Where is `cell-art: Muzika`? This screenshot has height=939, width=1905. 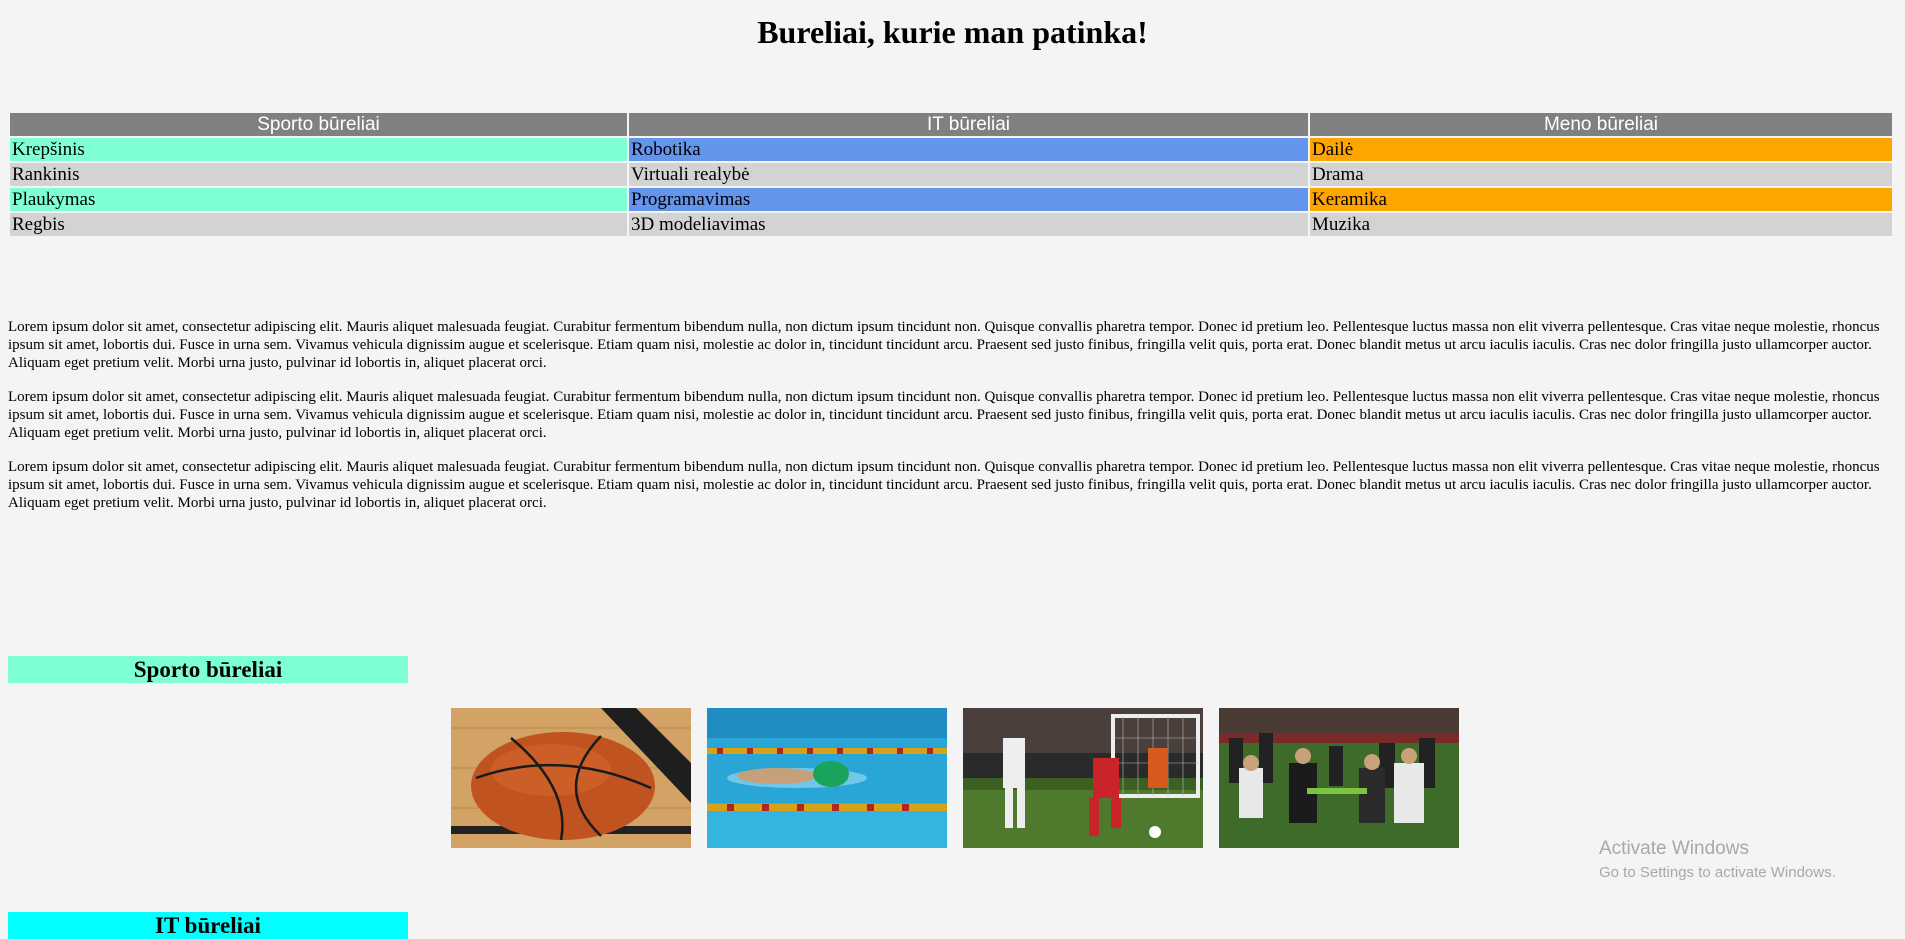
cell-art: Muzika is located at coordinates (1601, 224).